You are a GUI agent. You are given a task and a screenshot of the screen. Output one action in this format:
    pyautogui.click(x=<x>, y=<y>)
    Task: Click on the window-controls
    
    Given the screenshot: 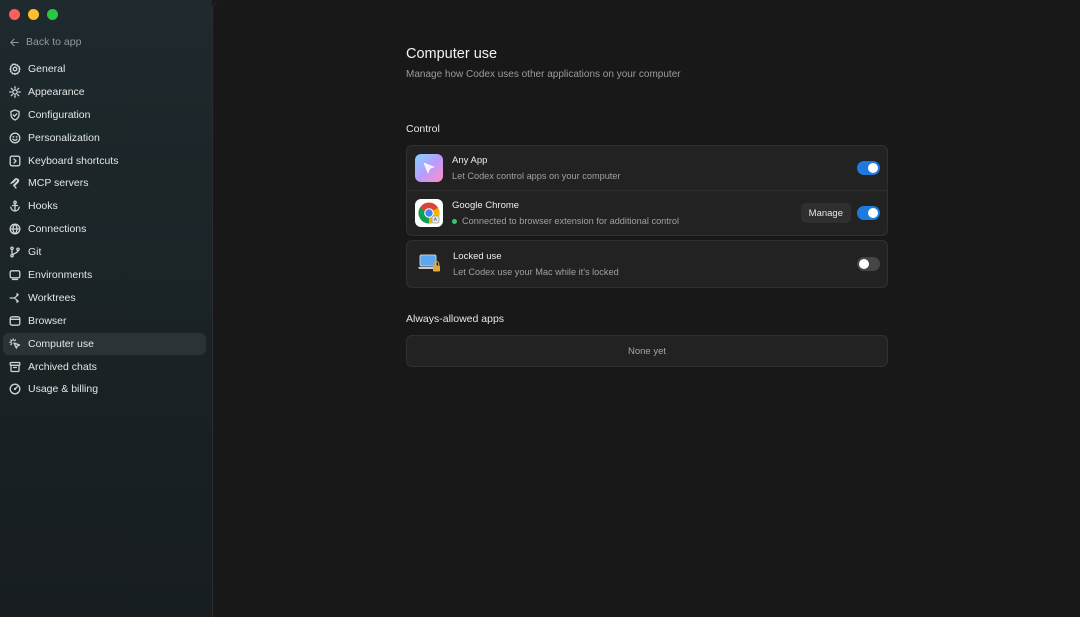 What is the action you would take?
    pyautogui.click(x=33, y=14)
    